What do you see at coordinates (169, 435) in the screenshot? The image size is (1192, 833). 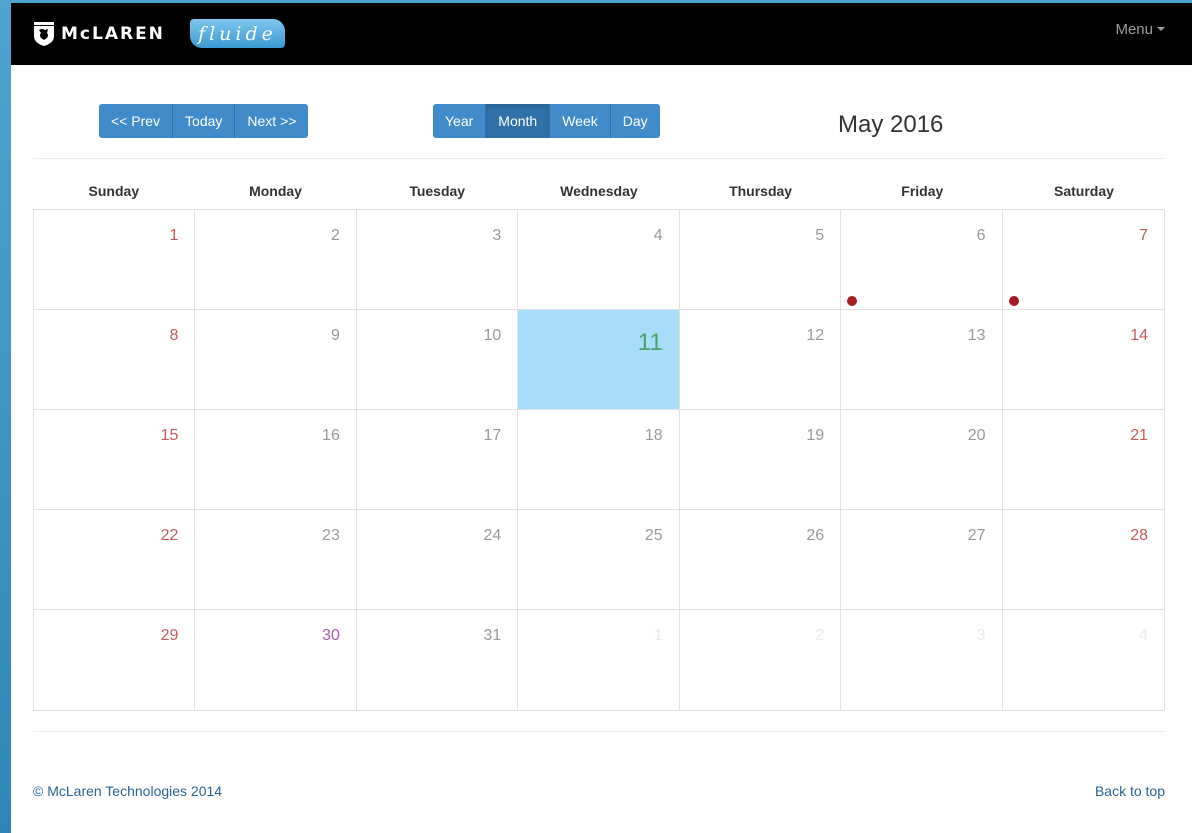 I see `day-number: 15` at bounding box center [169, 435].